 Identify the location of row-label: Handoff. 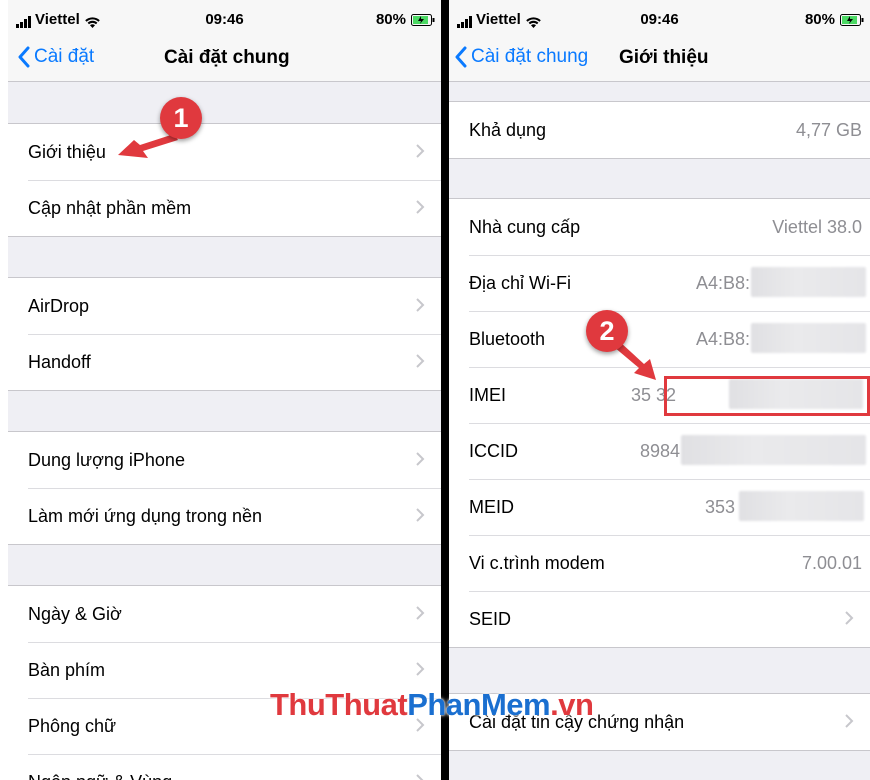
(59, 361).